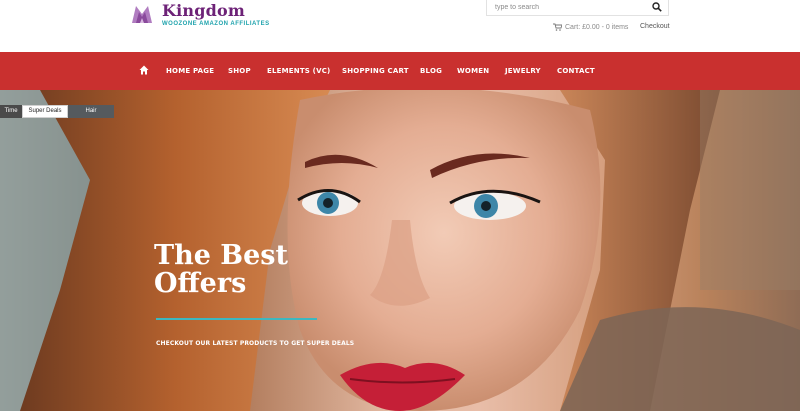 The width and height of the screenshot is (800, 411). Describe the element at coordinates (91, 111) in the screenshot. I see `tab-hair: Hair` at that location.